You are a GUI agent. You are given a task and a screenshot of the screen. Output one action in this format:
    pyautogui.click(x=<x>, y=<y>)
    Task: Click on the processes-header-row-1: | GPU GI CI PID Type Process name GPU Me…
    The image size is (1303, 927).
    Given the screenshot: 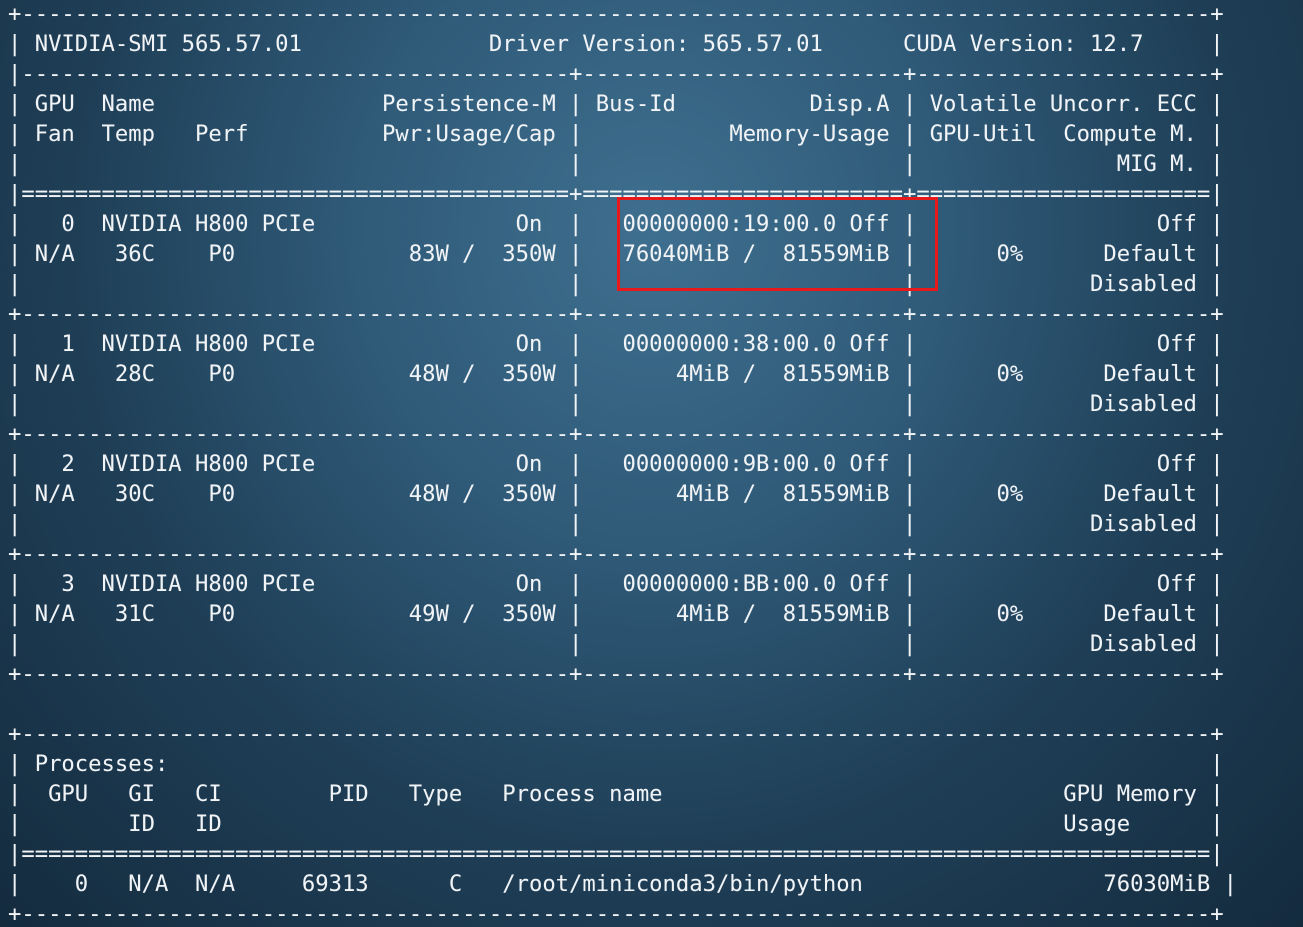 What is the action you would take?
    pyautogui.click(x=616, y=794)
    